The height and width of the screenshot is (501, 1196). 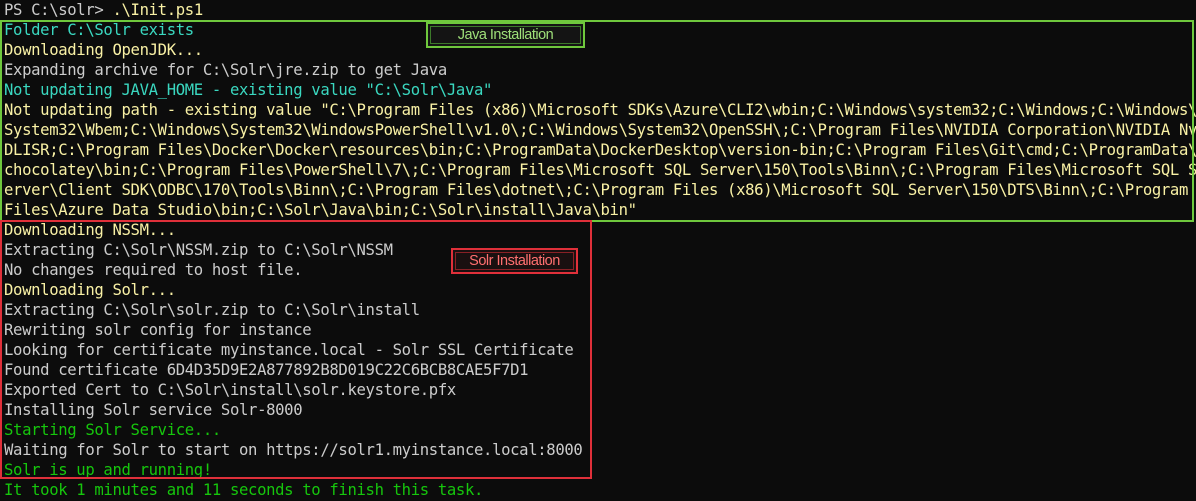 What do you see at coordinates (157, 10) in the screenshot?
I see `prompt-command: .\Init.ps1` at bounding box center [157, 10].